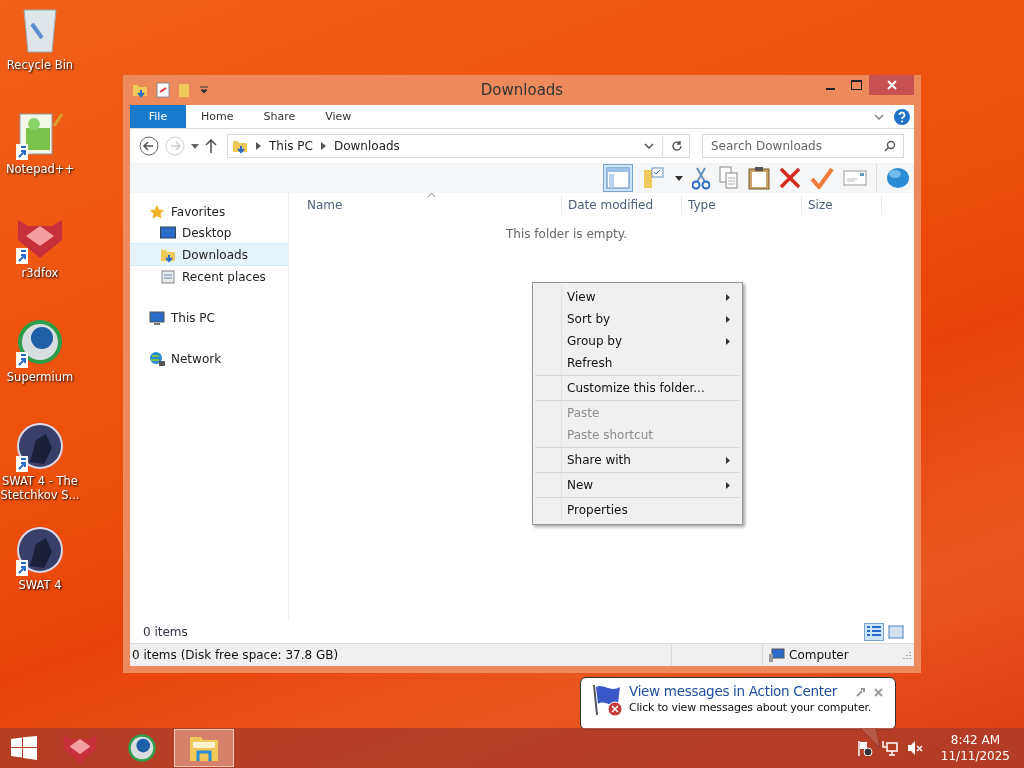 The image size is (1024, 768). What do you see at coordinates (425, 205) in the screenshot?
I see `column-header: Name` at bounding box center [425, 205].